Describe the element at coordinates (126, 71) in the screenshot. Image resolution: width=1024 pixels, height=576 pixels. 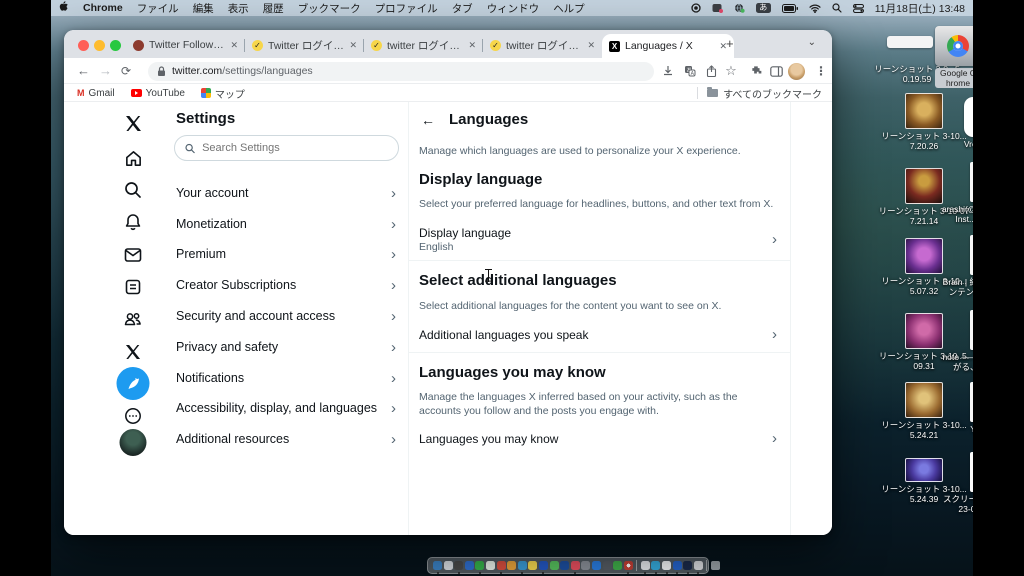
I see `reload-button: ⟳` at that location.